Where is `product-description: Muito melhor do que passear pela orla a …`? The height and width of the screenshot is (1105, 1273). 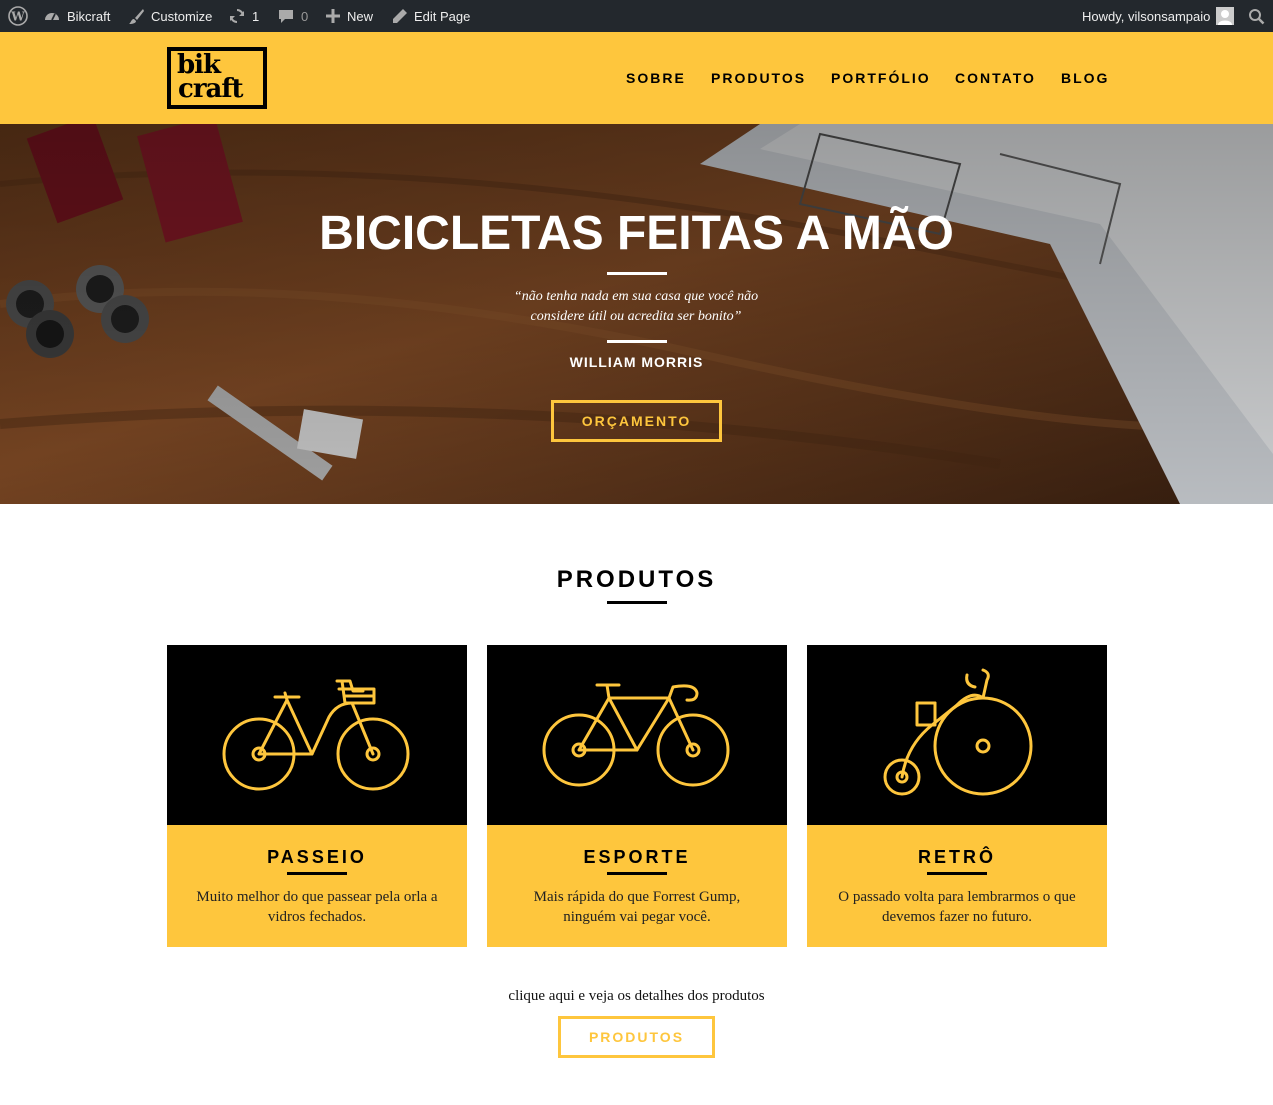
product-description: Muito melhor do que passear pela orla a … is located at coordinates (317, 907).